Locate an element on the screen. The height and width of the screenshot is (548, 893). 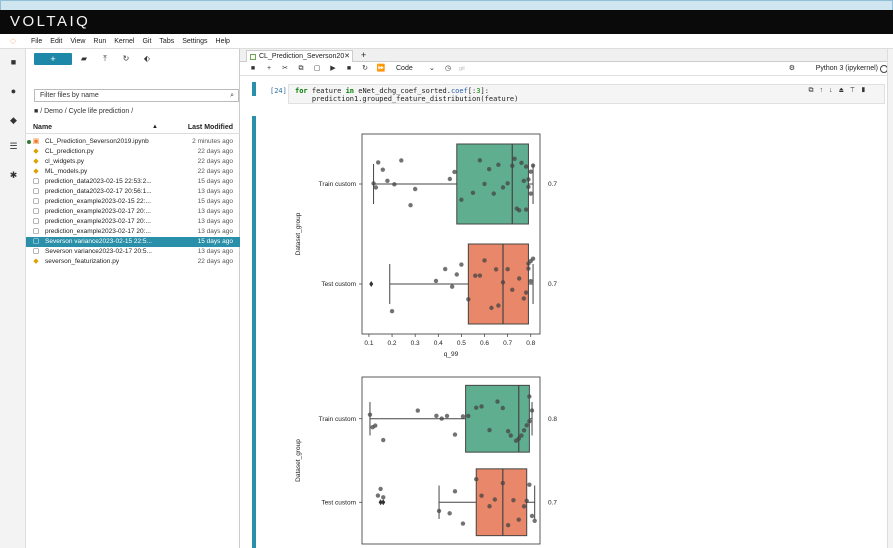
toc-icon: ☰ is located at coordinates (13, 146).